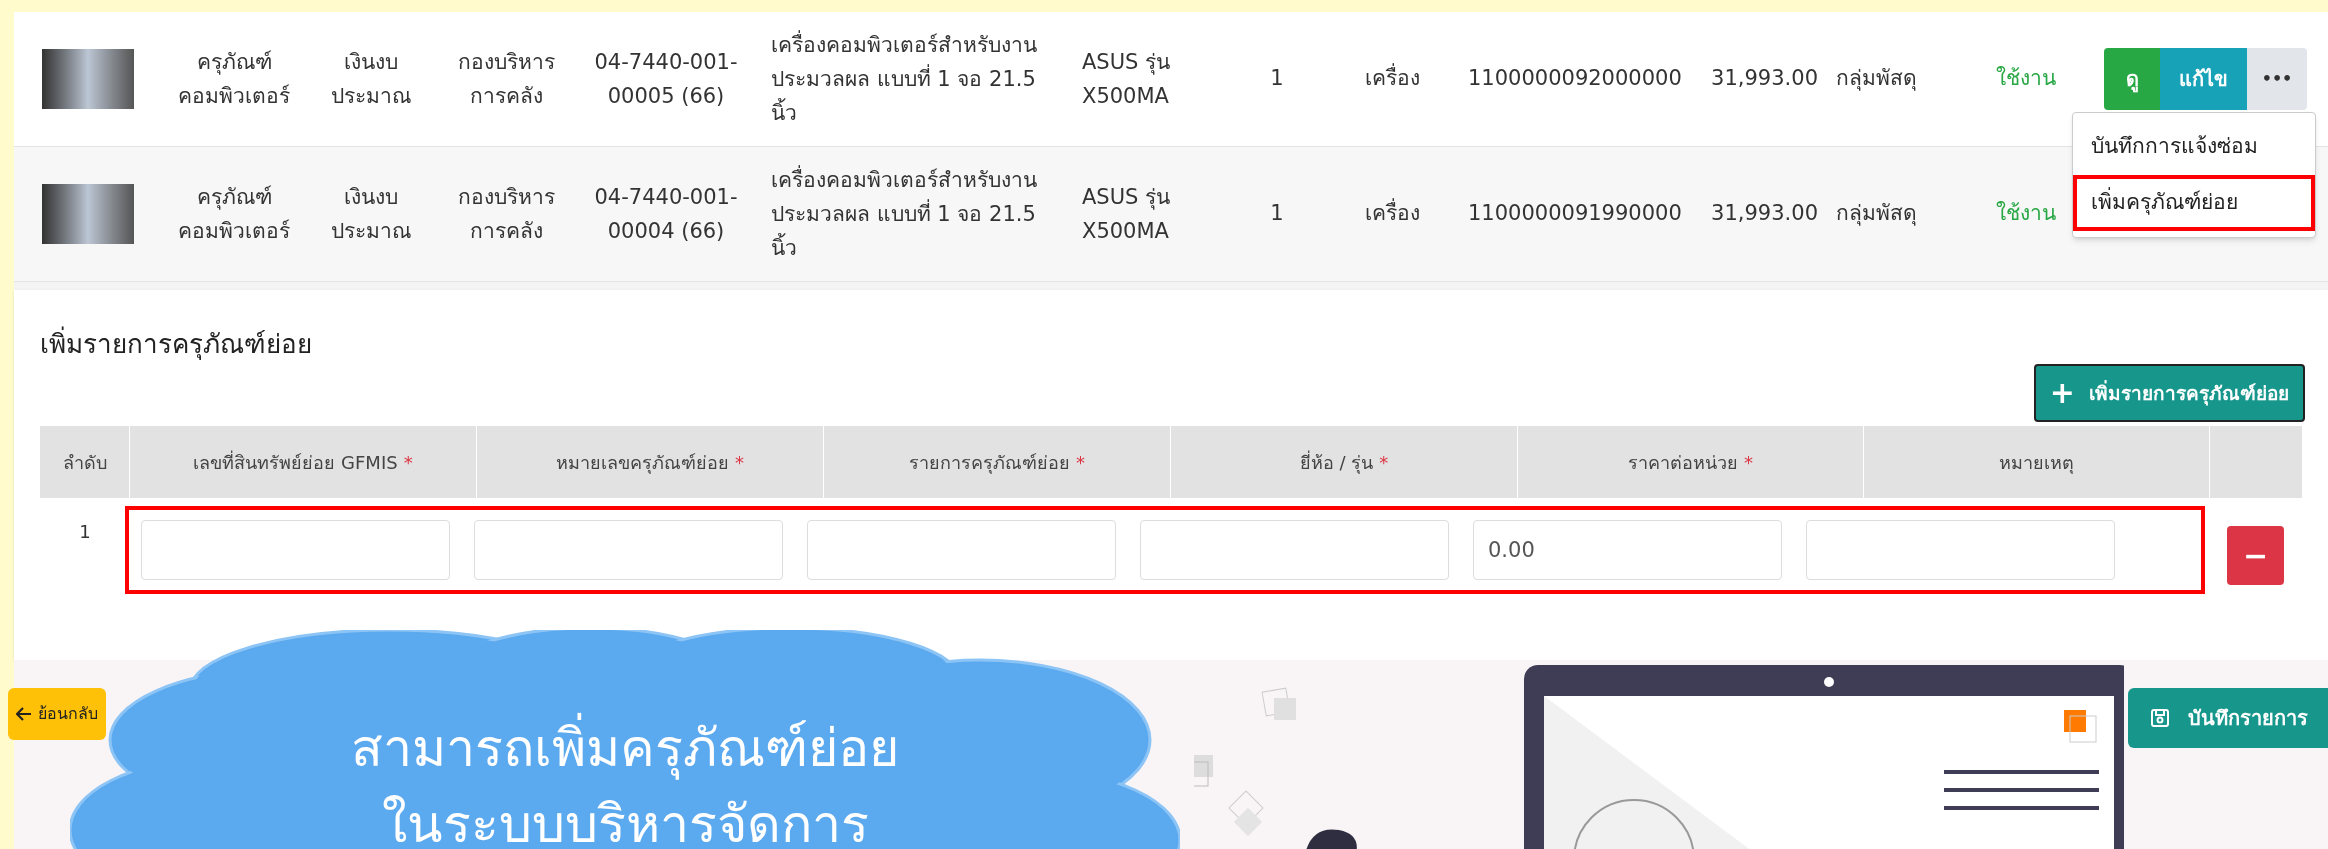  I want to click on gfmis-cell-text: 1100000092000000, so click(1575, 79).